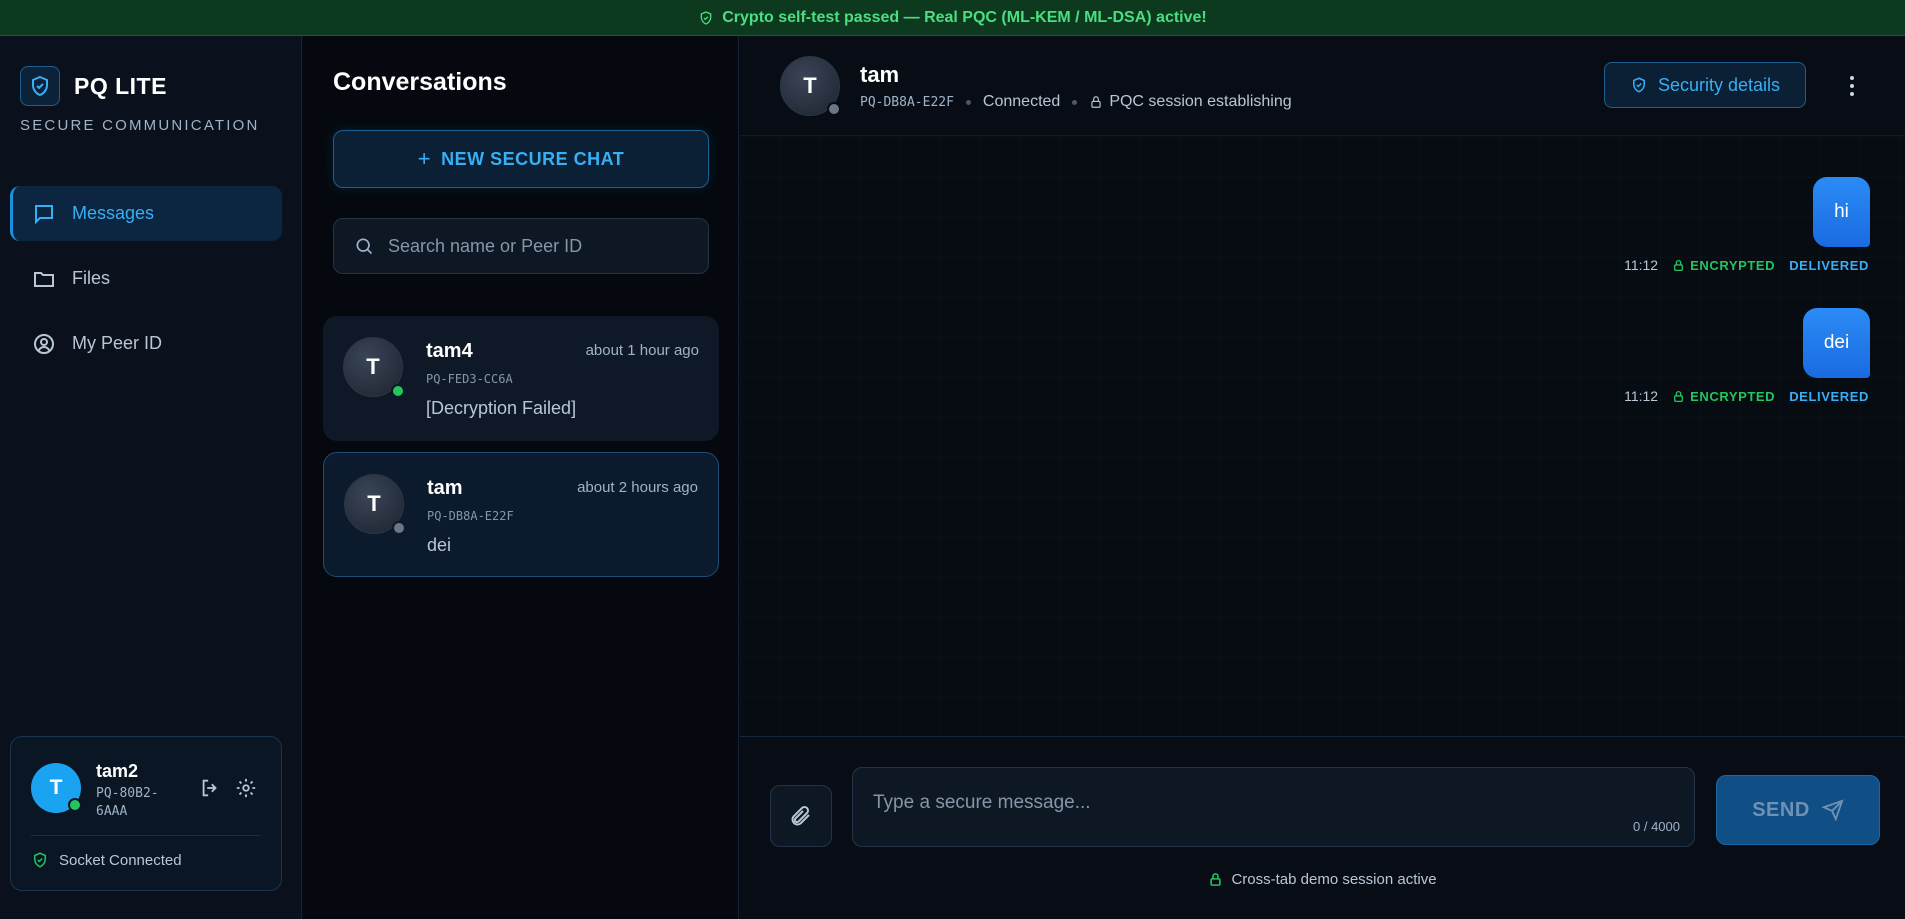 The image size is (1905, 919). I want to click on sidebar-nav: Messages Files My Peer ID, so click(146, 283).